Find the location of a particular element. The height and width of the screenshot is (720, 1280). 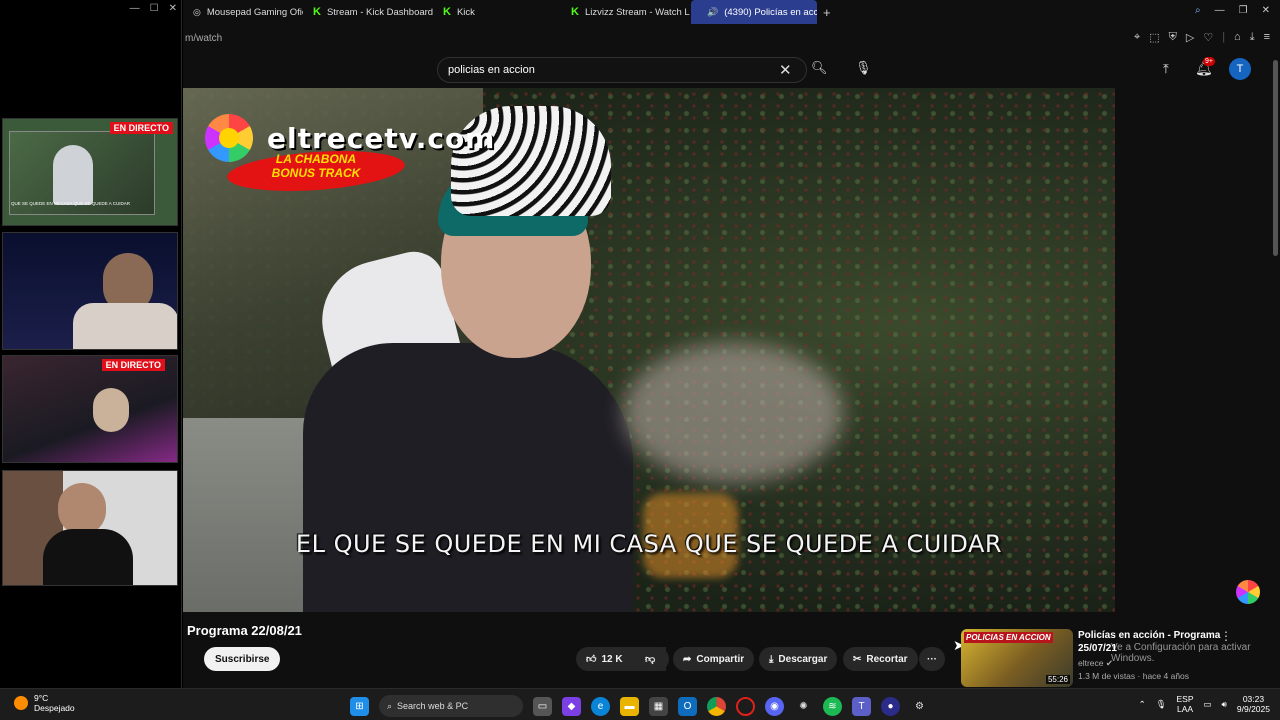

pin-icon: ⌖ is located at coordinates (1137, 37).